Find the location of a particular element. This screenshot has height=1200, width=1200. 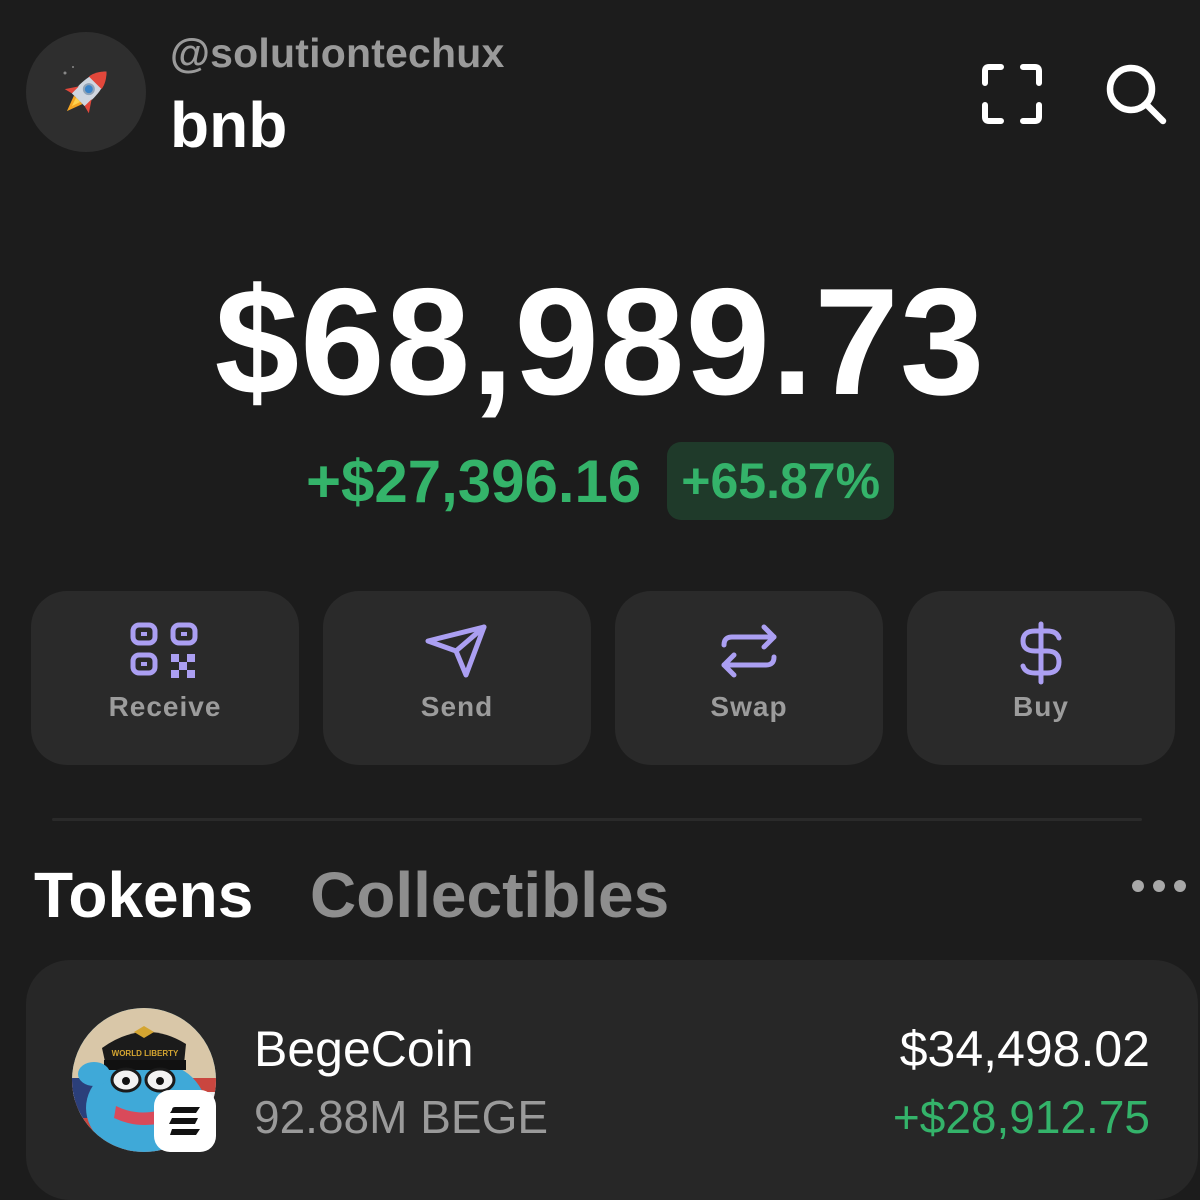

scan-button is located at coordinates (1012, 94).